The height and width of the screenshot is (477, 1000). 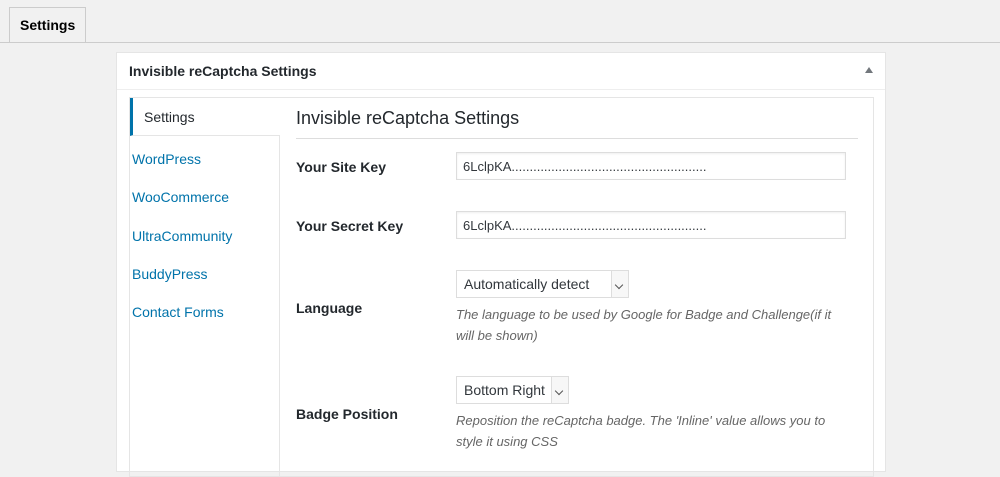 What do you see at coordinates (501, 71) in the screenshot?
I see `postbox-header: Invisible reCaptcha Settings` at bounding box center [501, 71].